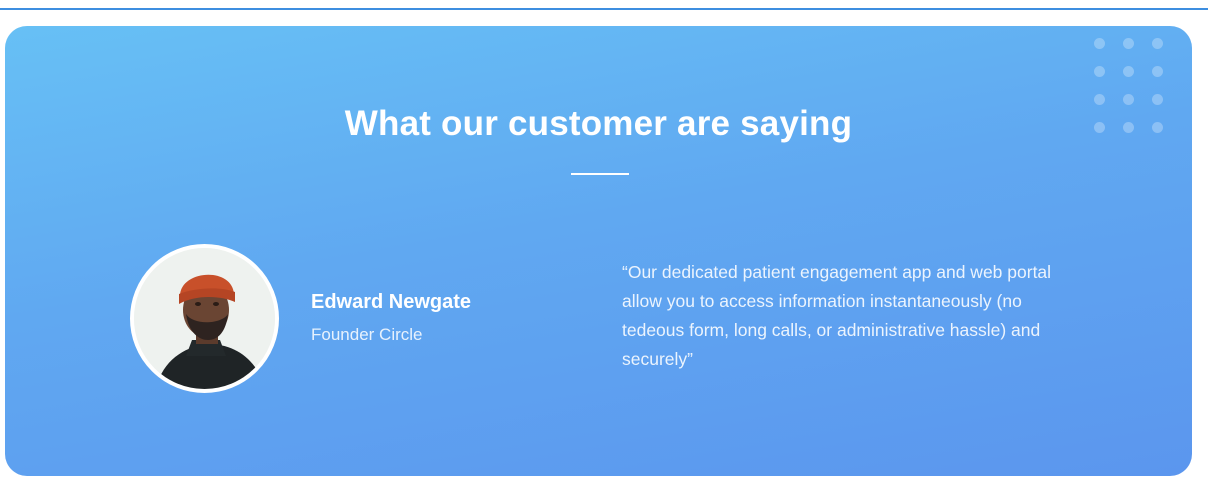  What do you see at coordinates (367, 334) in the screenshot?
I see `testimonial-author-role: Founder Circle` at bounding box center [367, 334].